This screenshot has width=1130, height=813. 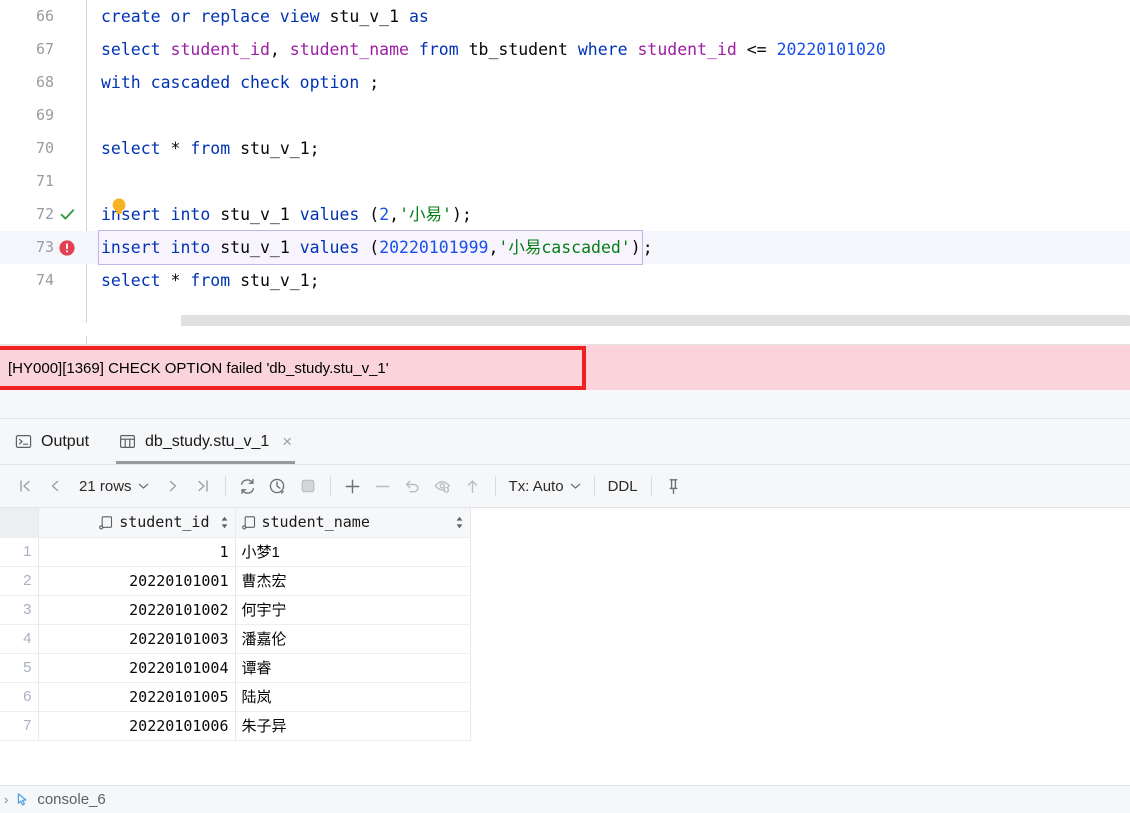 What do you see at coordinates (353, 639) in the screenshot?
I see `cell-student-name: 潘嘉伦` at bounding box center [353, 639].